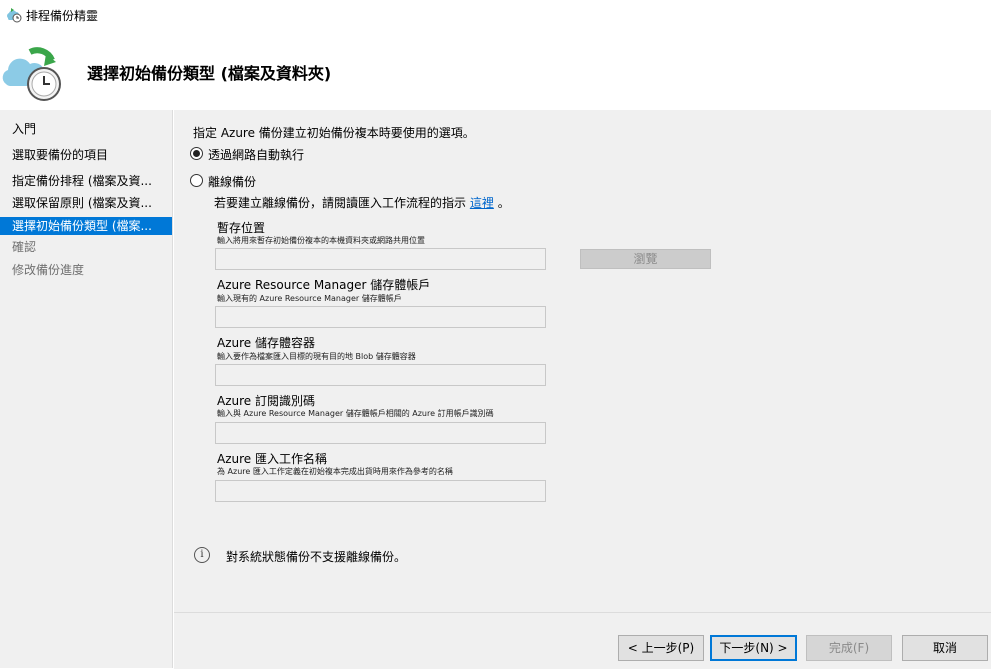 The image size is (991, 669). I want to click on wizard-footer: < 上一步(P) 下一步(N) > 完成(F) 取消, so click(582, 640).